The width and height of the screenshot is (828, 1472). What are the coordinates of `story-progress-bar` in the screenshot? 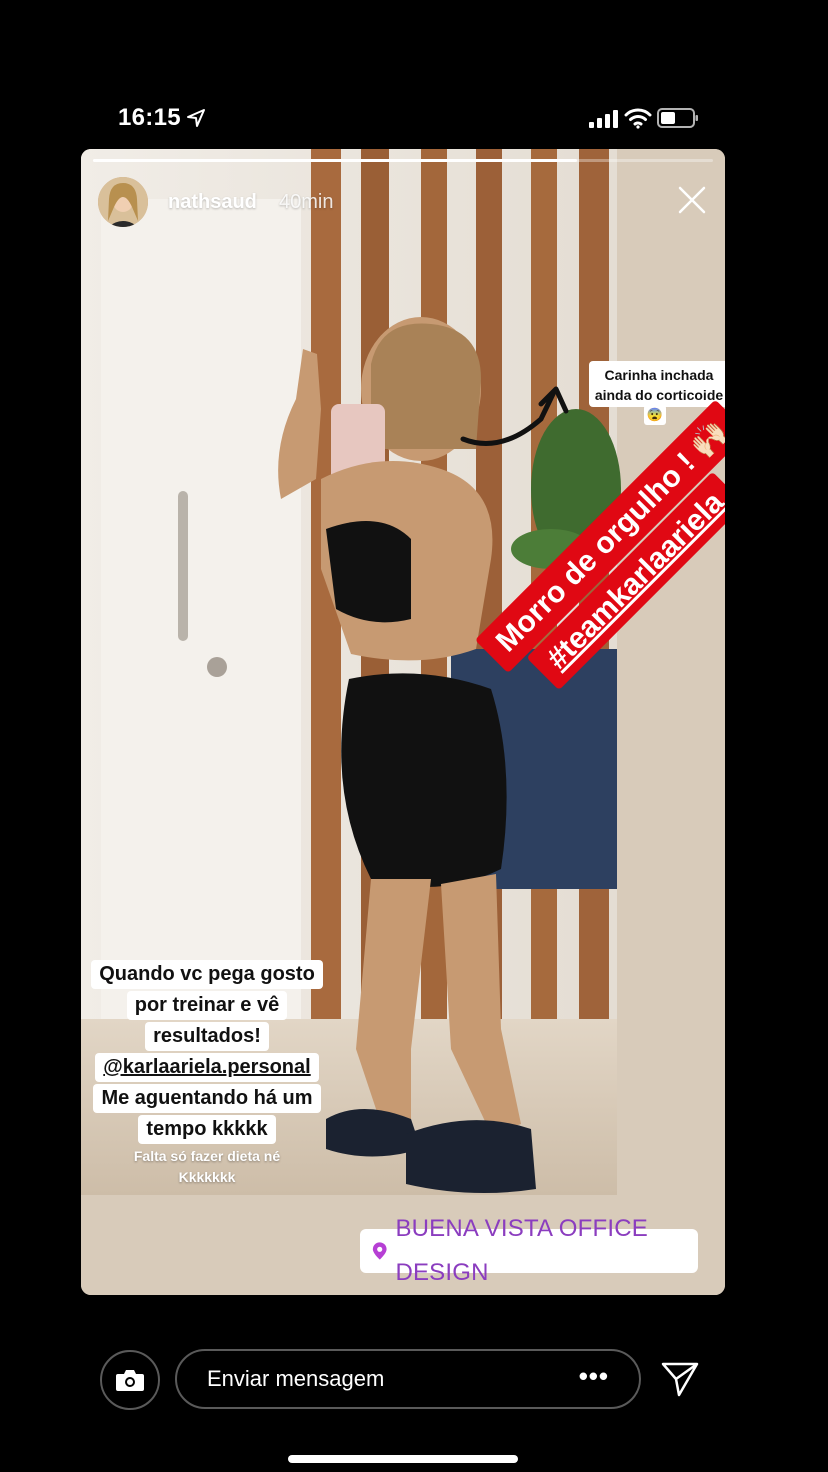 It's located at (403, 160).